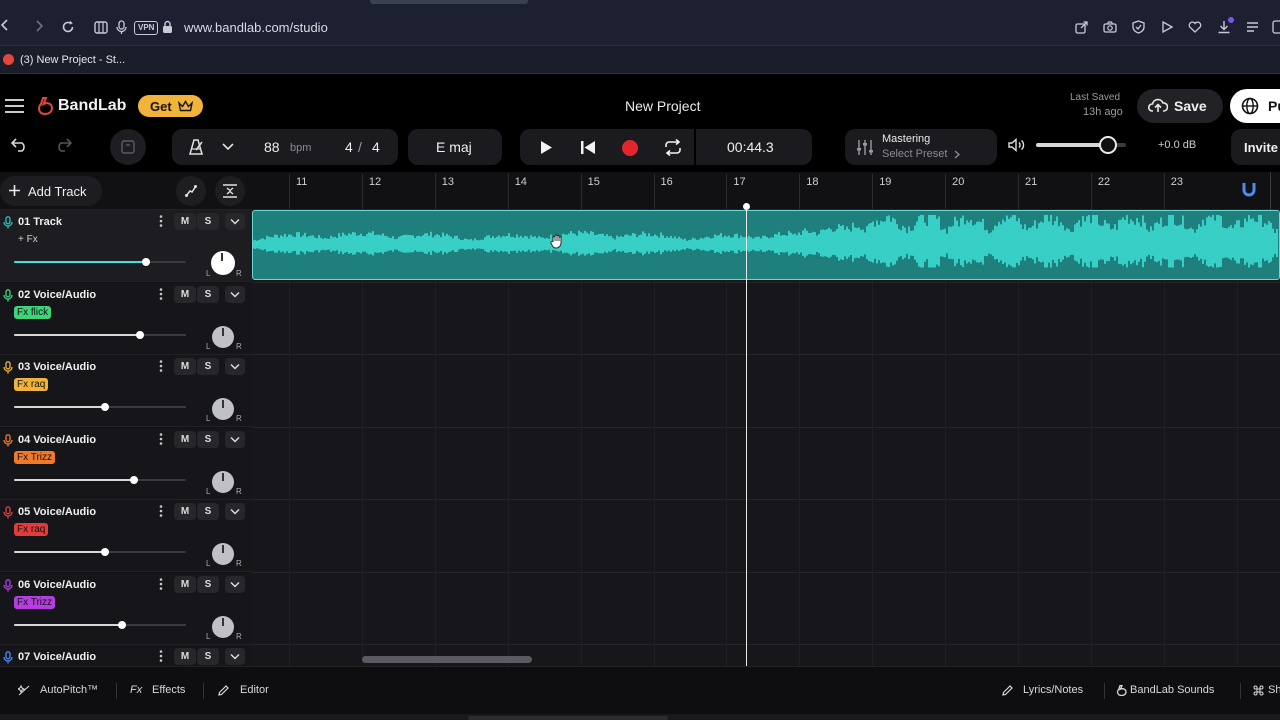 Image resolution: width=1280 pixels, height=720 pixels. What do you see at coordinates (1017, 145) in the screenshot?
I see `speaker-icon` at bounding box center [1017, 145].